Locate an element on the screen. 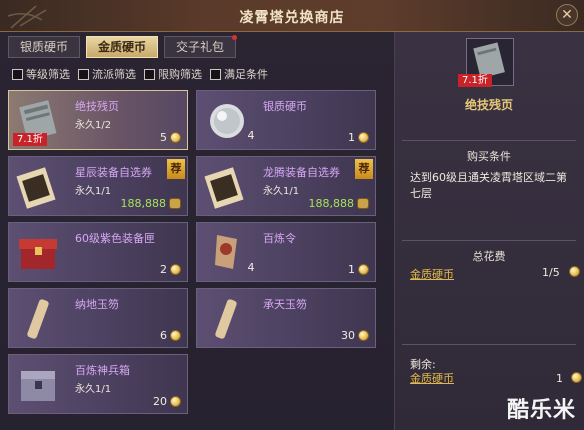  item-card: 7.1折 绝技残页 永久1/2 5 is located at coordinates (98, 120).